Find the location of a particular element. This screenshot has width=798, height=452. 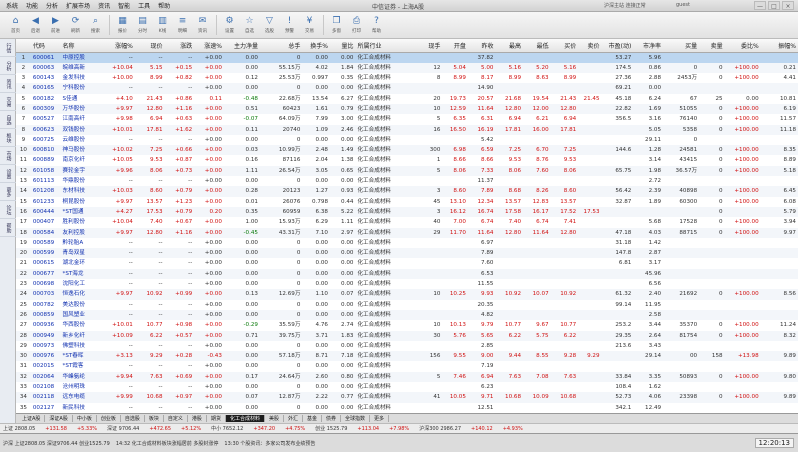

column-header: 委比% is located at coordinates (742, 46).